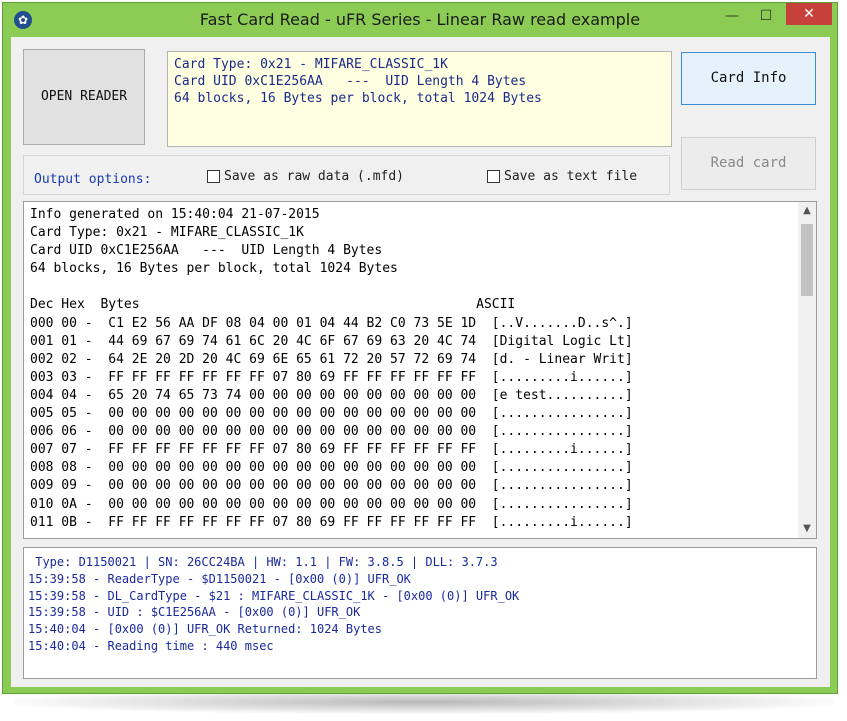 This screenshot has width=847, height=721. What do you see at coordinates (809, 14) in the screenshot?
I see `close-button: ✕` at bounding box center [809, 14].